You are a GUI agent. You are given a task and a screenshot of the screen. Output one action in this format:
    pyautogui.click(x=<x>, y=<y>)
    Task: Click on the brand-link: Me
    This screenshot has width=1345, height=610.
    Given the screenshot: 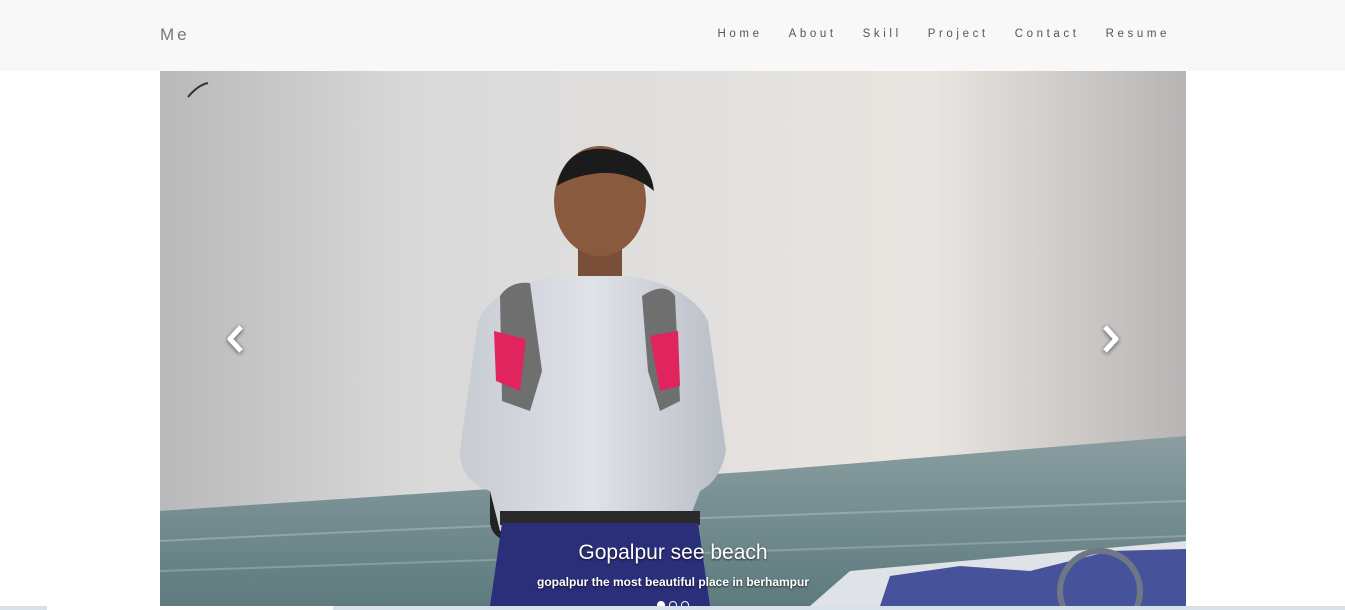 What is the action you would take?
    pyautogui.click(x=175, y=35)
    